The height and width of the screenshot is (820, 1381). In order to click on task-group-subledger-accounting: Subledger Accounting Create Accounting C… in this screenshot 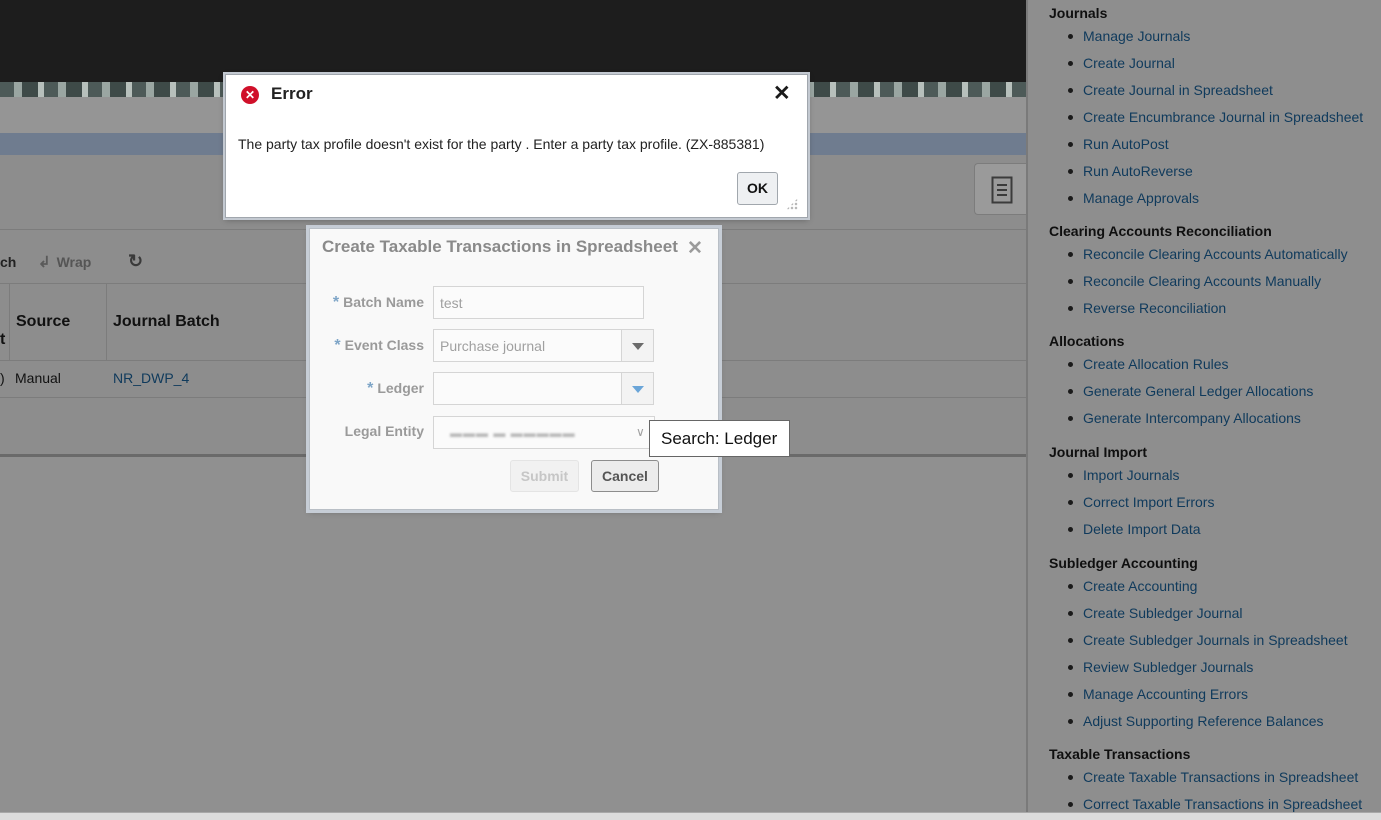, I will do `click(1198, 644)`.